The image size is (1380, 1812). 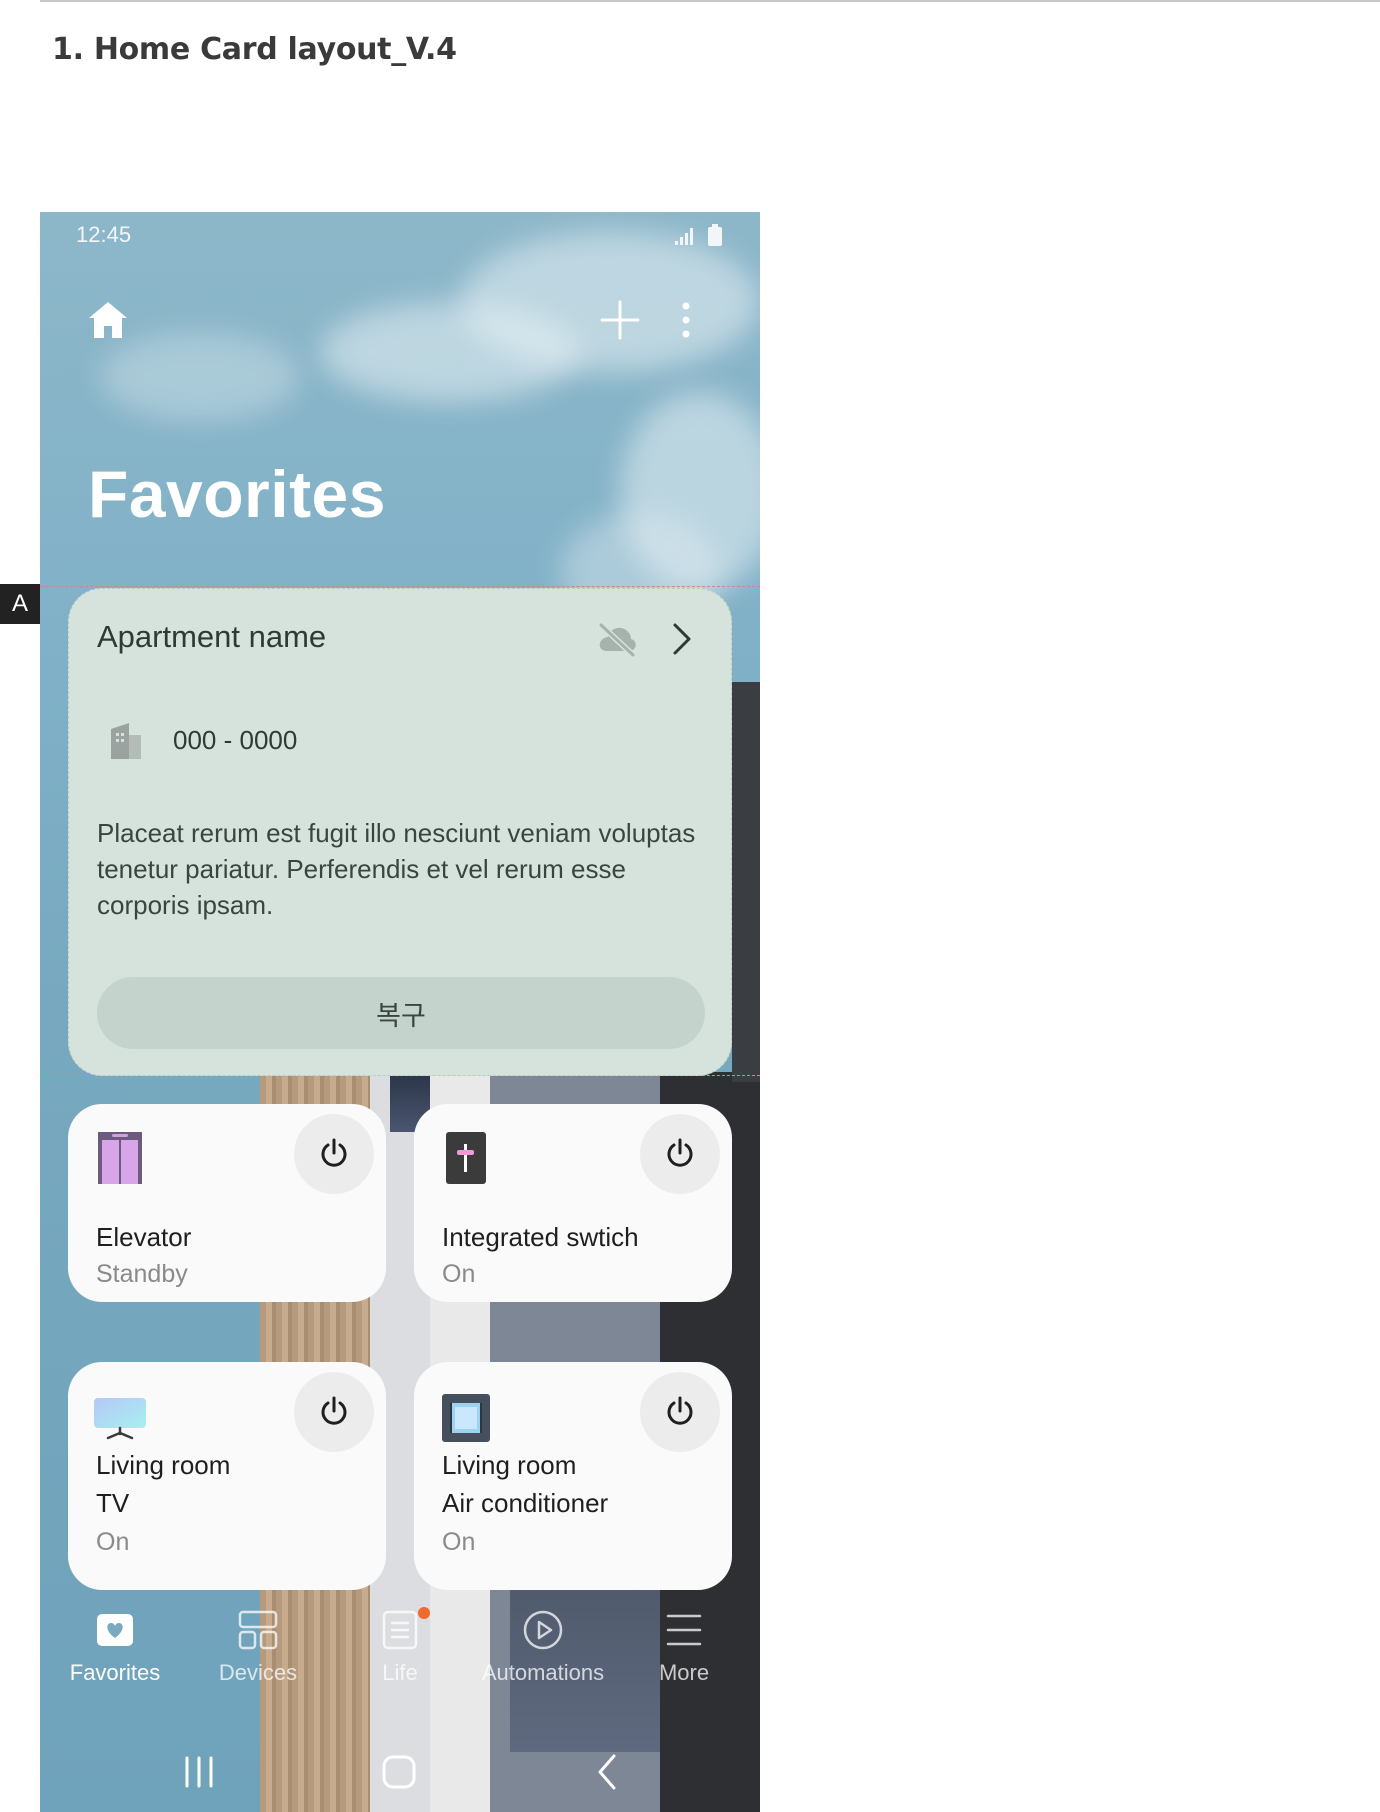 I want to click on nav-label: Favorites, so click(x=115, y=1672).